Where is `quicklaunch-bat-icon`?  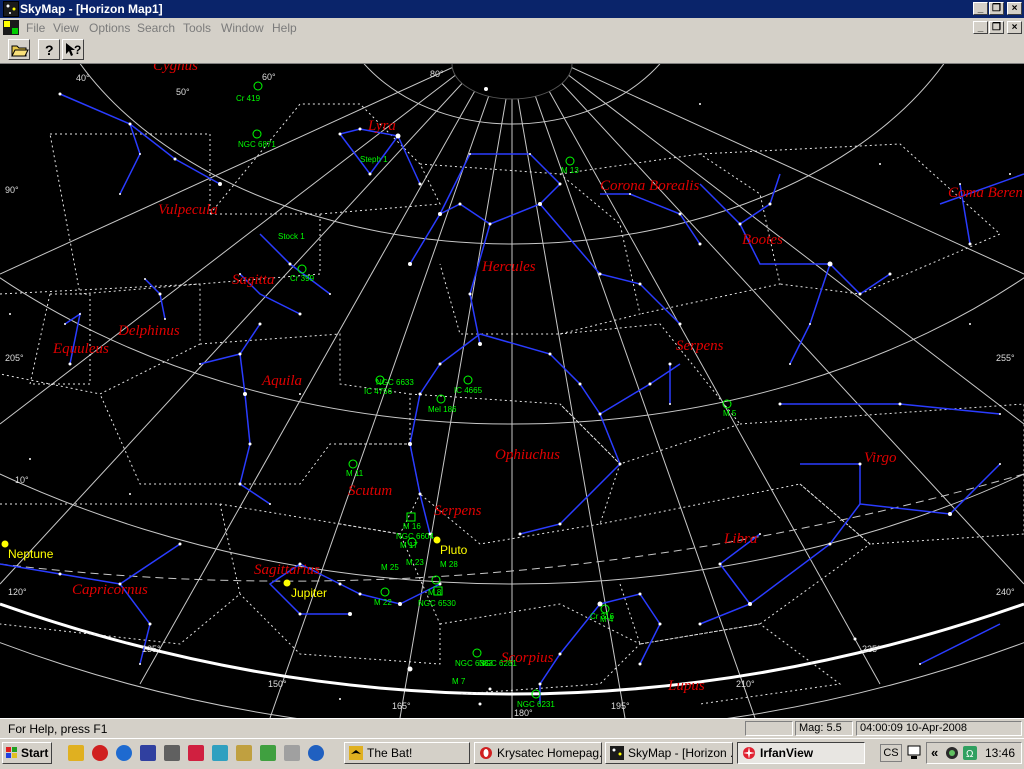 quicklaunch-bat-icon is located at coordinates (76, 753).